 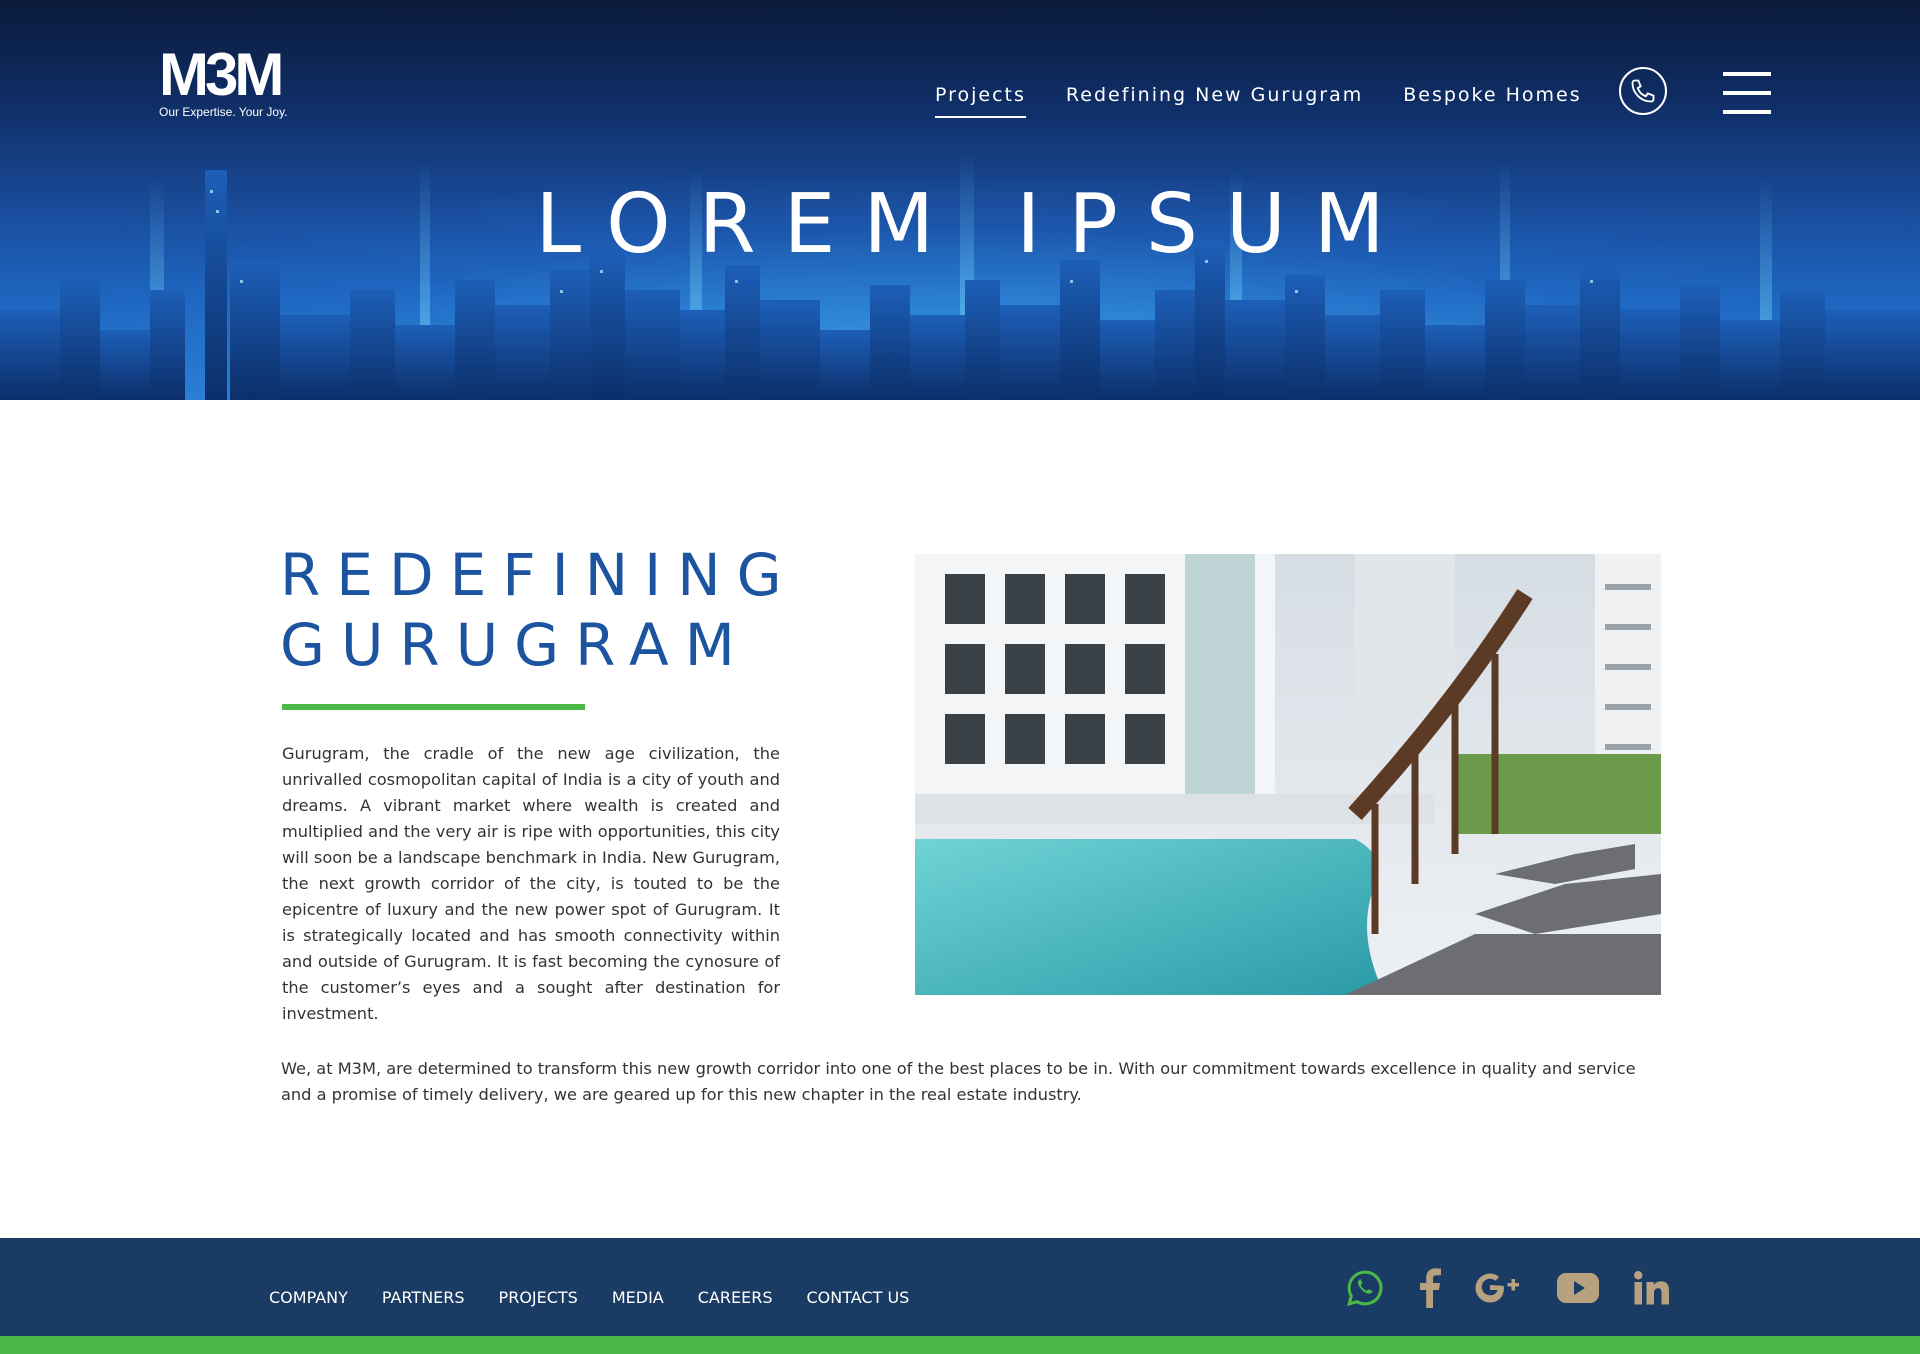 I want to click on google-plus-link, so click(x=1499, y=1288).